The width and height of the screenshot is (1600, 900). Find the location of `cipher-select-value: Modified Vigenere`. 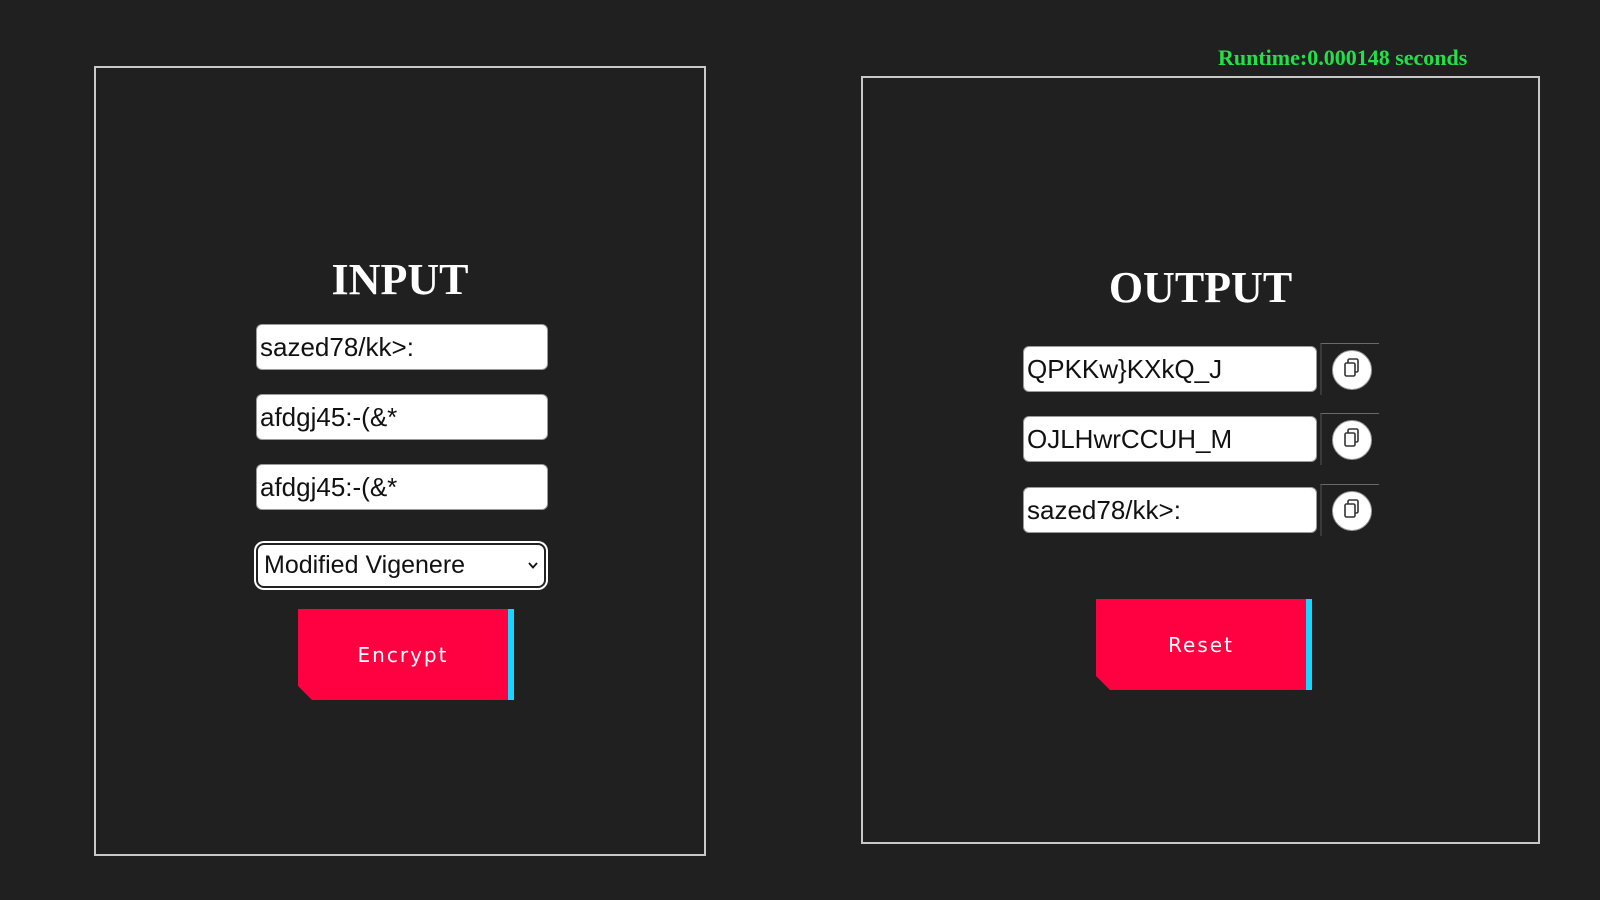

cipher-select-value: Modified Vigenere is located at coordinates (365, 565).